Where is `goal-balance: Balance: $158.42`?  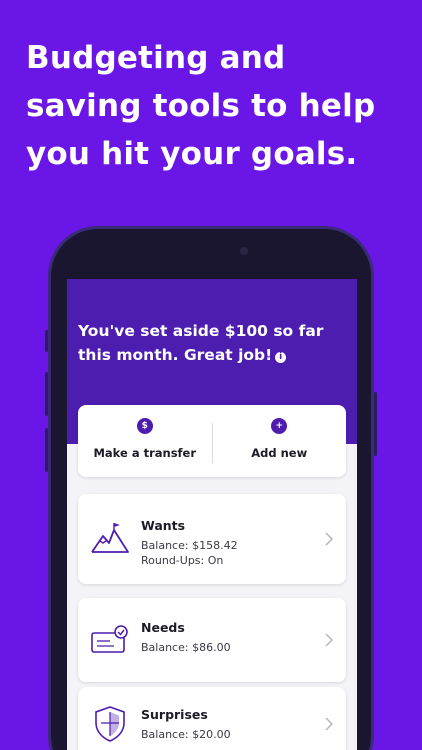
goal-balance: Balance: $158.42 is located at coordinates (189, 545).